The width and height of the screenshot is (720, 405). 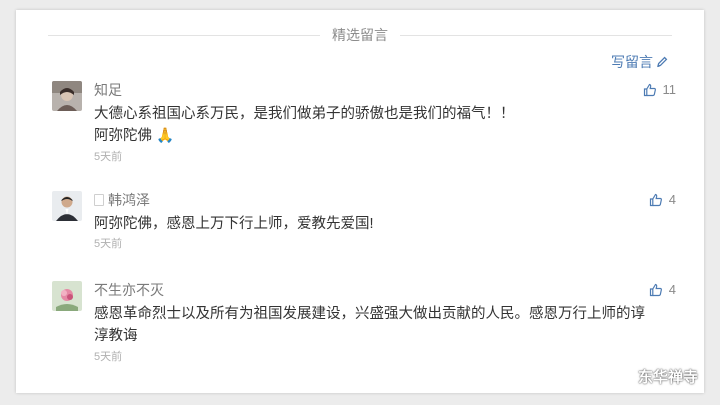 What do you see at coordinates (660, 90) in the screenshot?
I see `like-button: 11` at bounding box center [660, 90].